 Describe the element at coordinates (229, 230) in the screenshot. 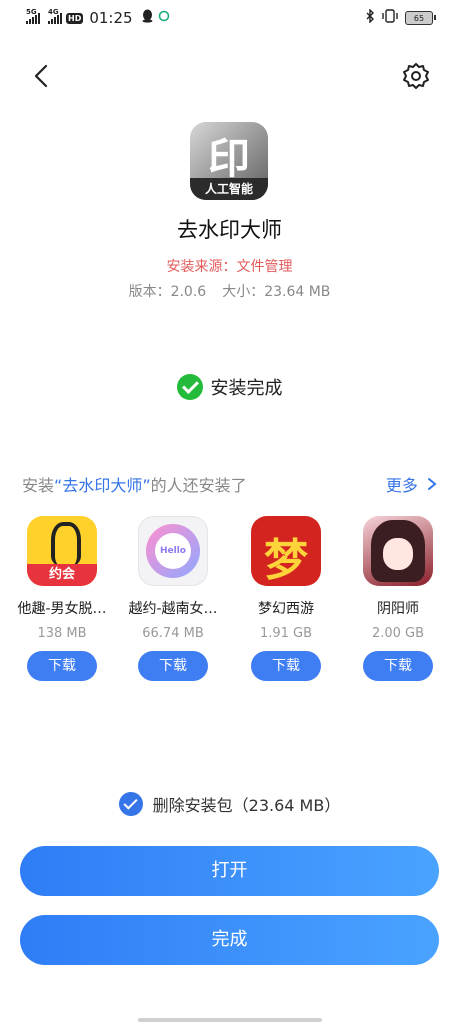

I see `app-name: 去水印大师` at that location.